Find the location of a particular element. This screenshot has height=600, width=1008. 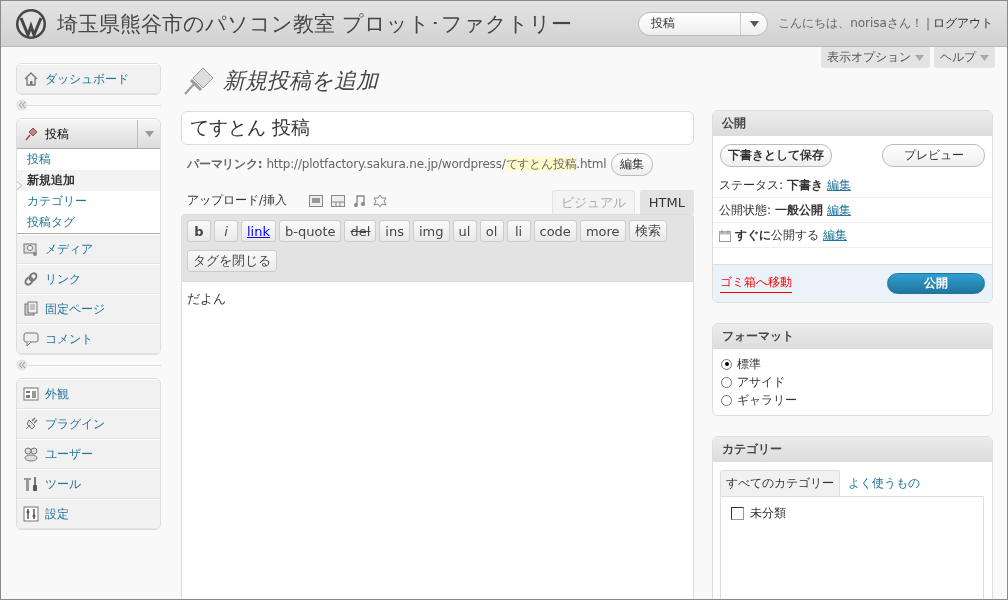

edit-button: 編集 is located at coordinates (631, 164).